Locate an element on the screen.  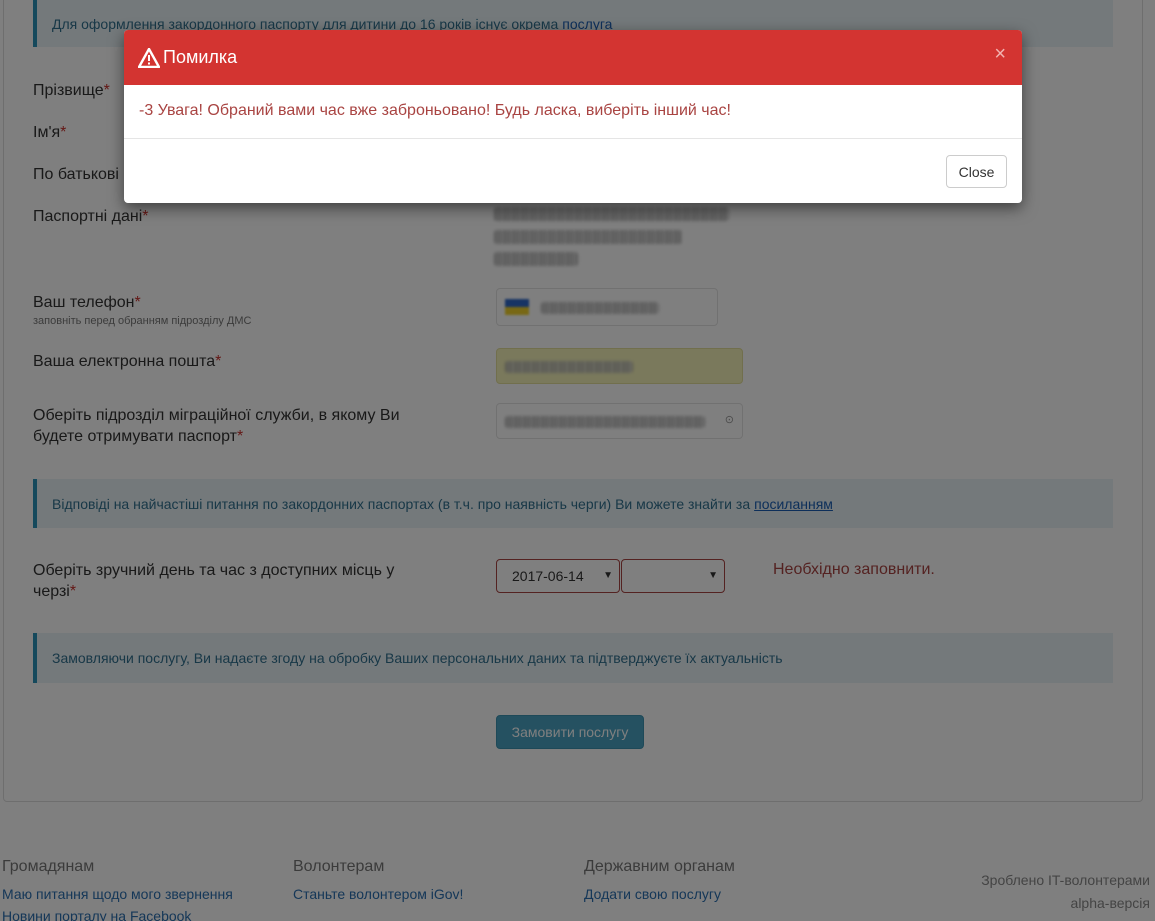
close-icon: × is located at coordinates (1000, 54).